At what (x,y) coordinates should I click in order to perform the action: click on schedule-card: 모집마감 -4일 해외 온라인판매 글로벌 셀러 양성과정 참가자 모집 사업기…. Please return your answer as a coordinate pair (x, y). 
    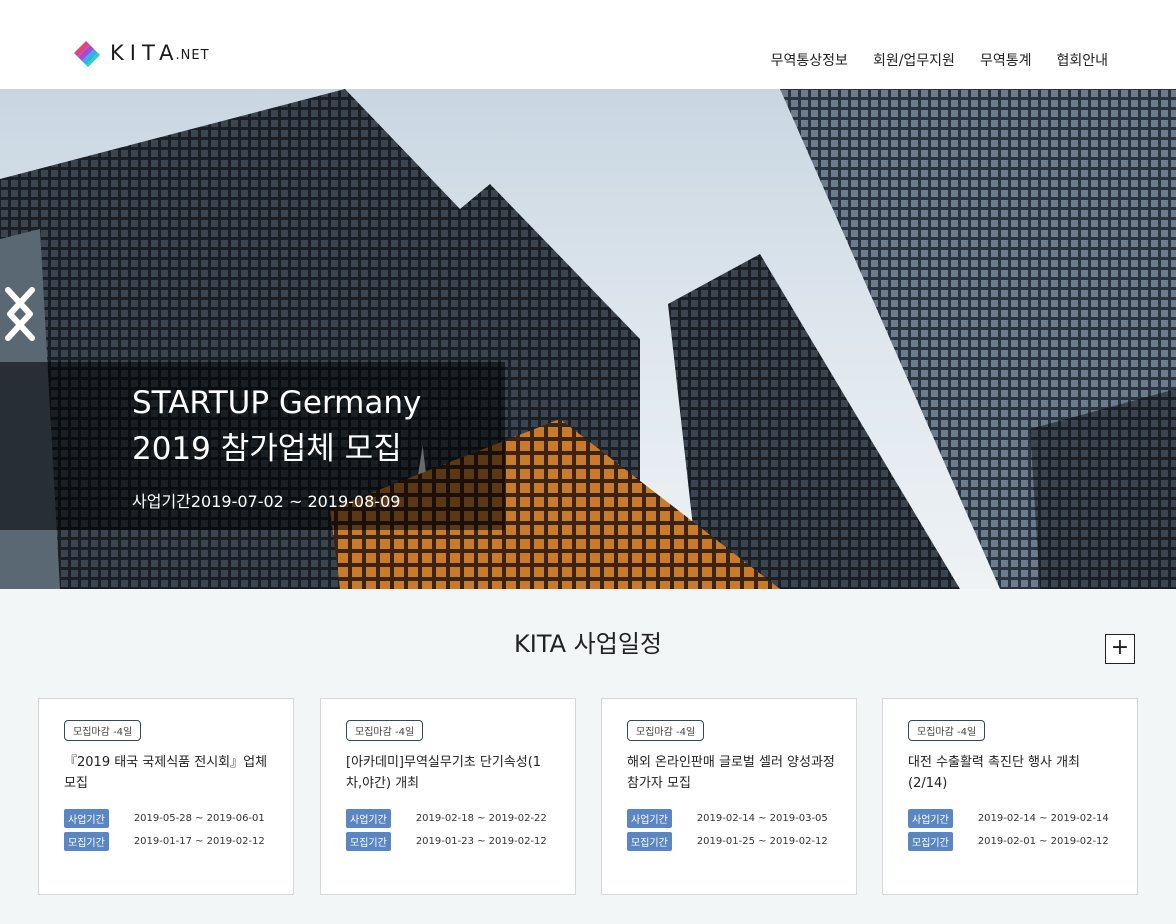
    Looking at the image, I should click on (729, 796).